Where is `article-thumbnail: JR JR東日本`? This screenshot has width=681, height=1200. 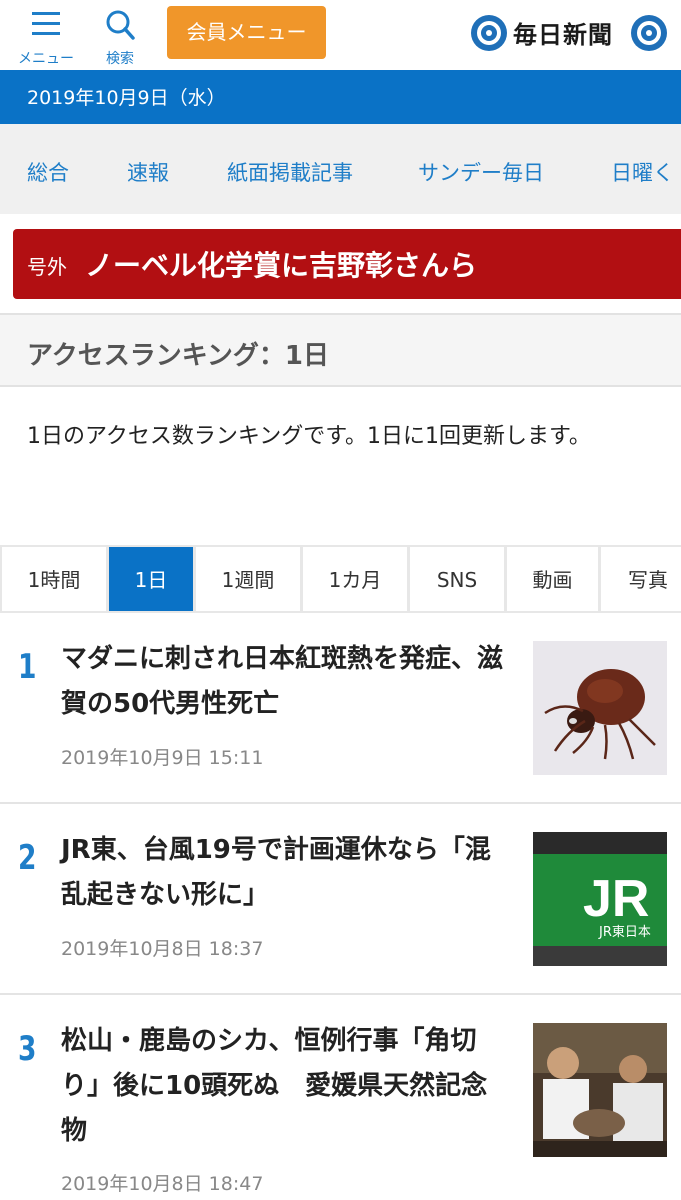
article-thumbnail: JR JR東日本 is located at coordinates (600, 899).